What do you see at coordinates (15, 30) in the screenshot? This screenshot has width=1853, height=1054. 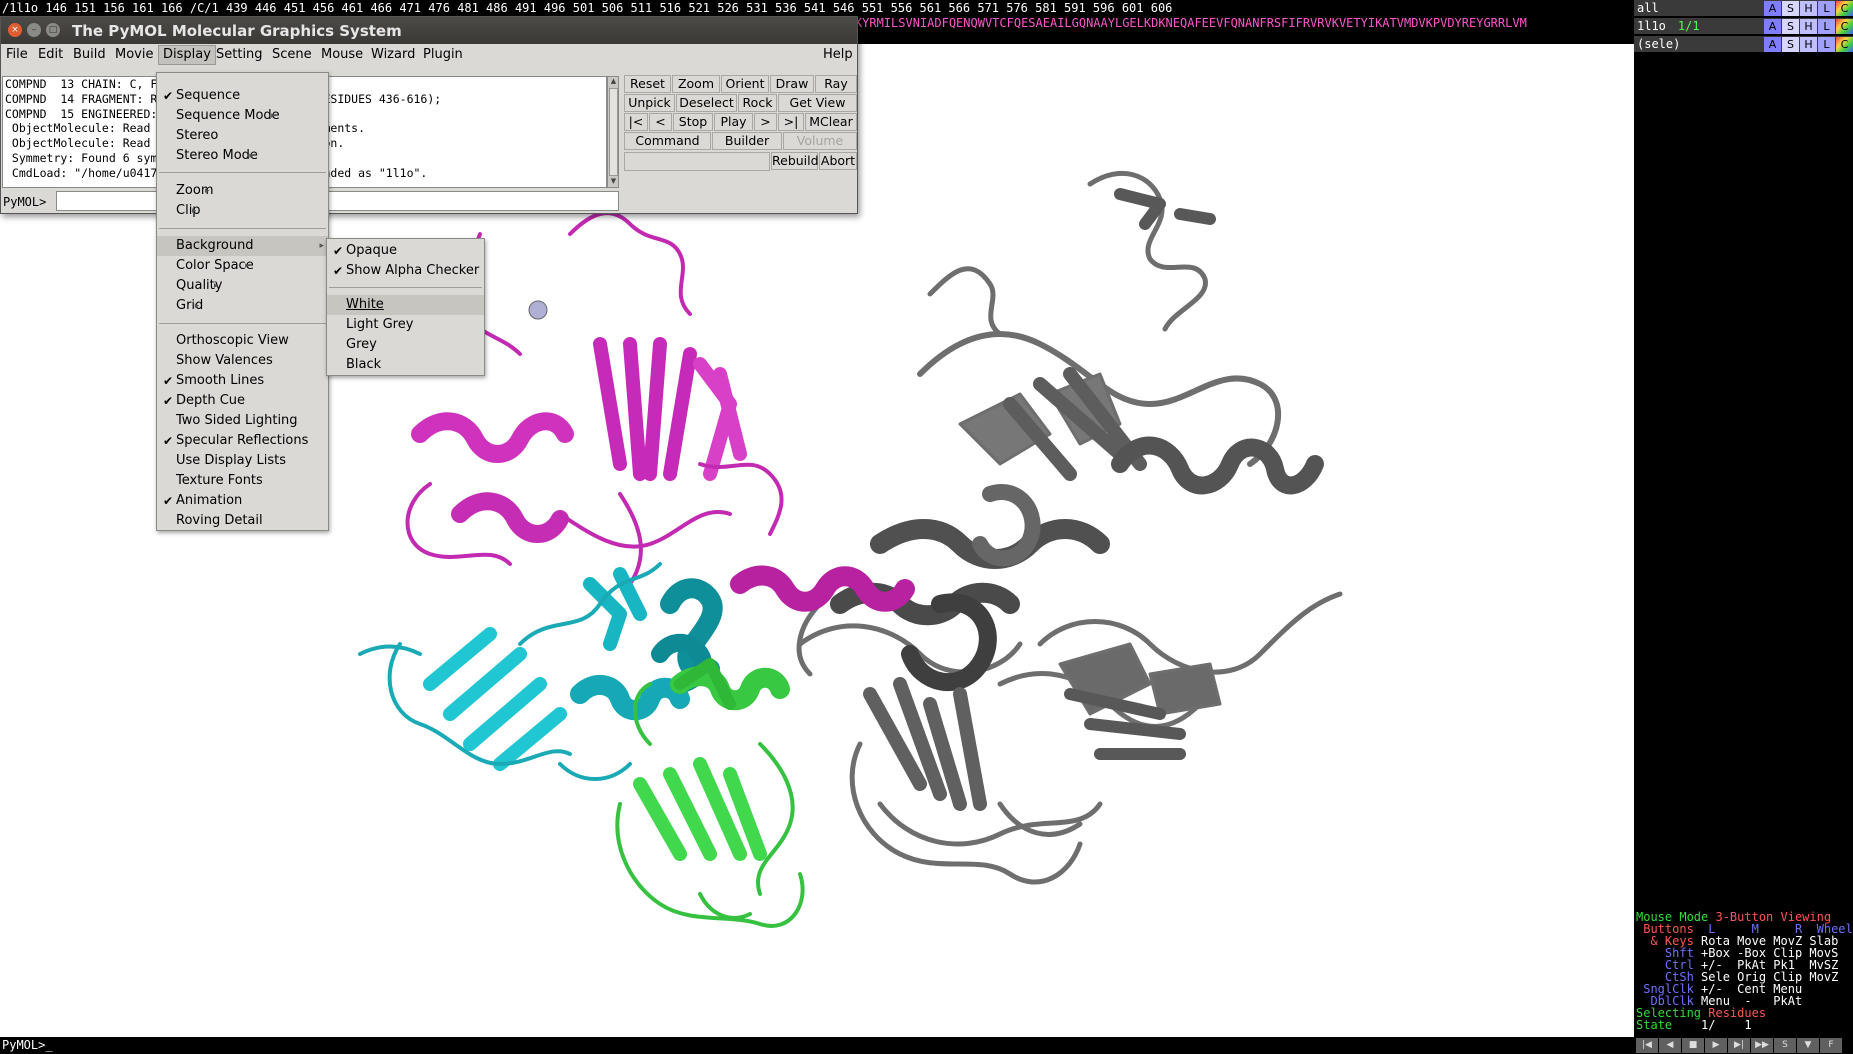 I see `close-icon: ×` at bounding box center [15, 30].